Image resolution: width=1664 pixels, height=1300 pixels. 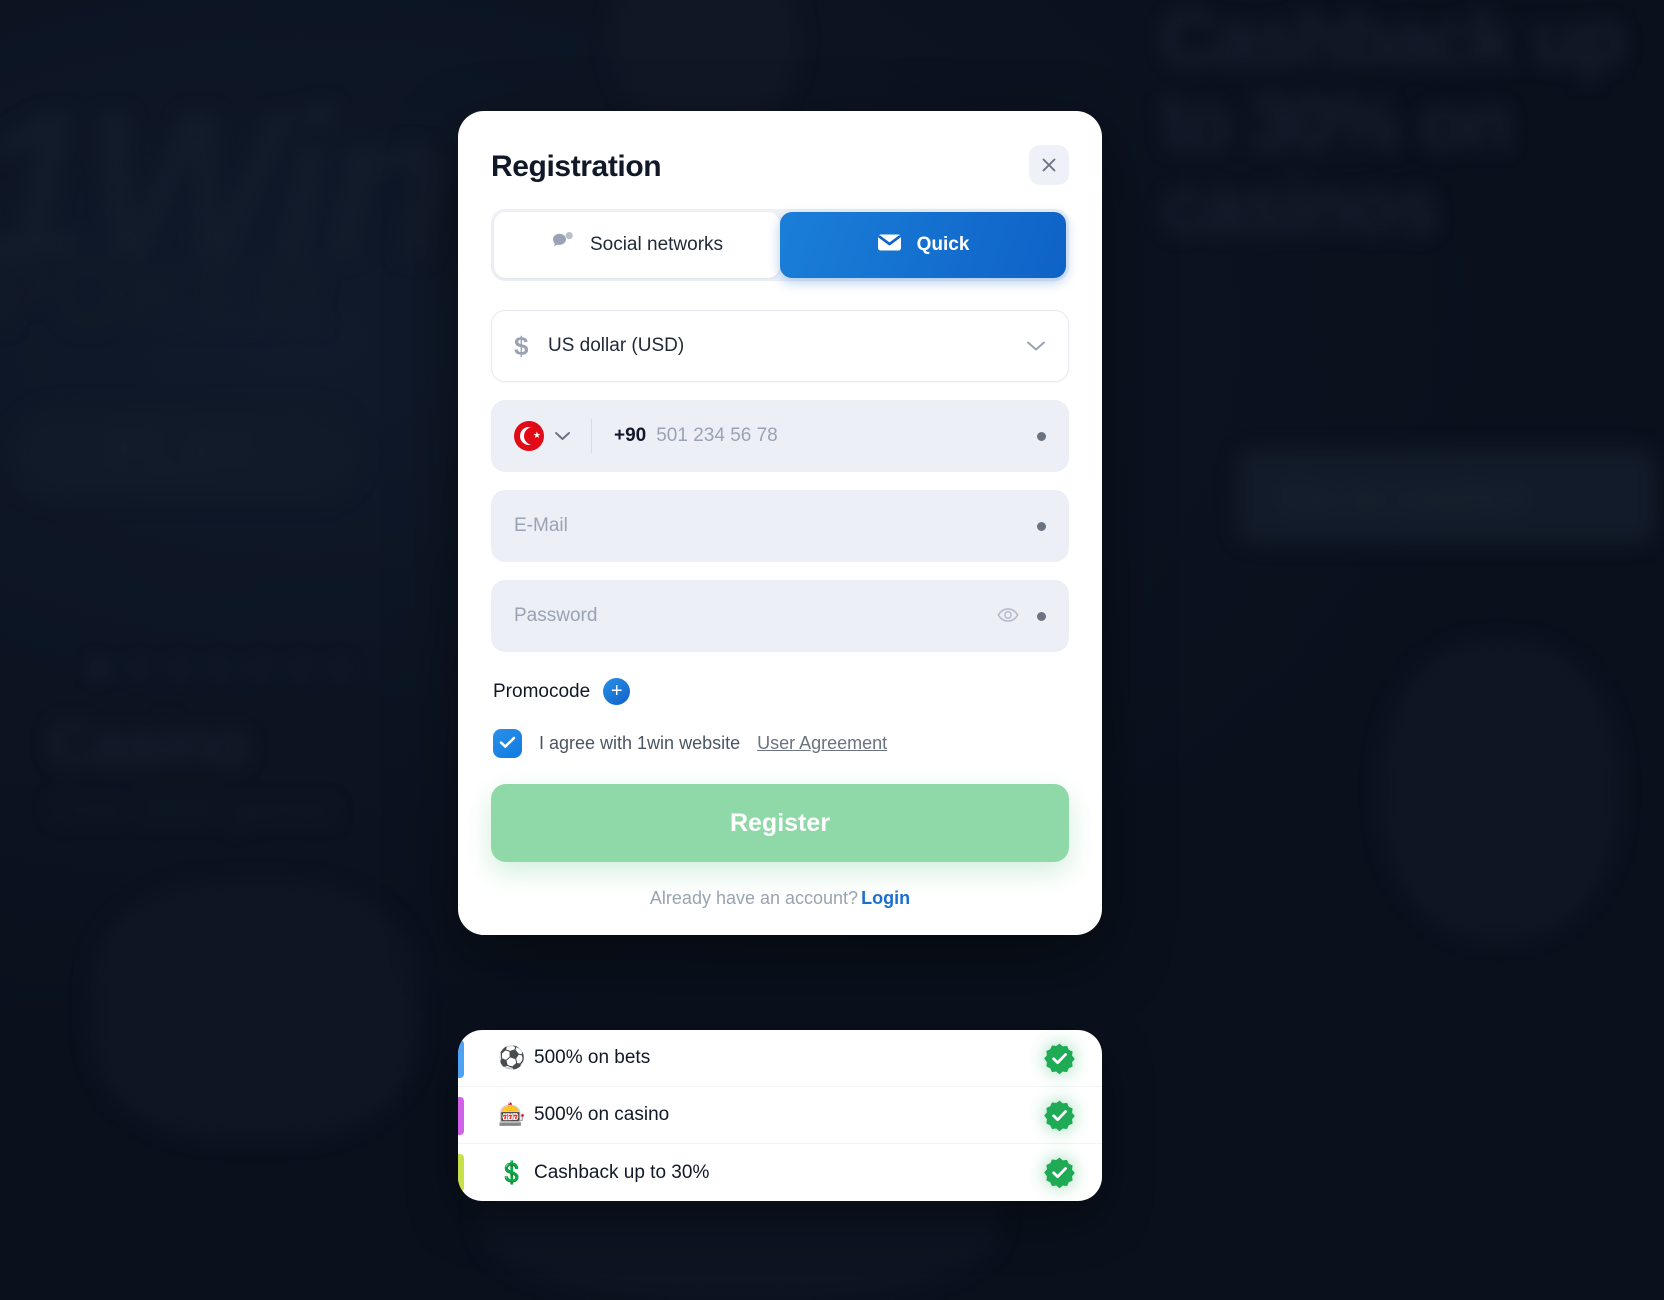 I want to click on envelope-icon, so click(x=889, y=245).